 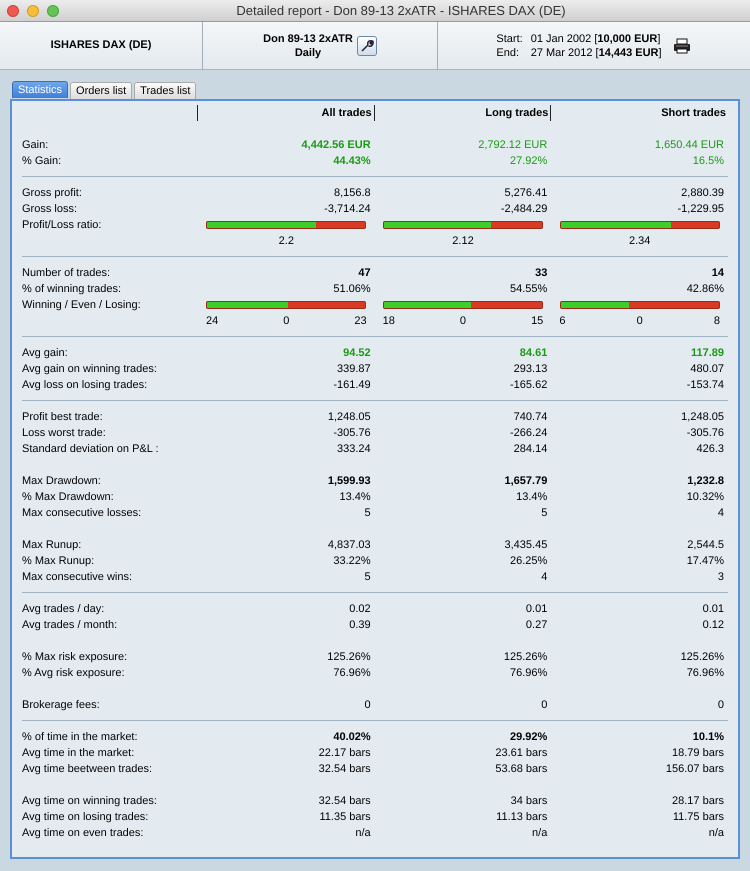 What do you see at coordinates (62, 224) in the screenshot?
I see `stat-label: Profit/Loss ratio:` at bounding box center [62, 224].